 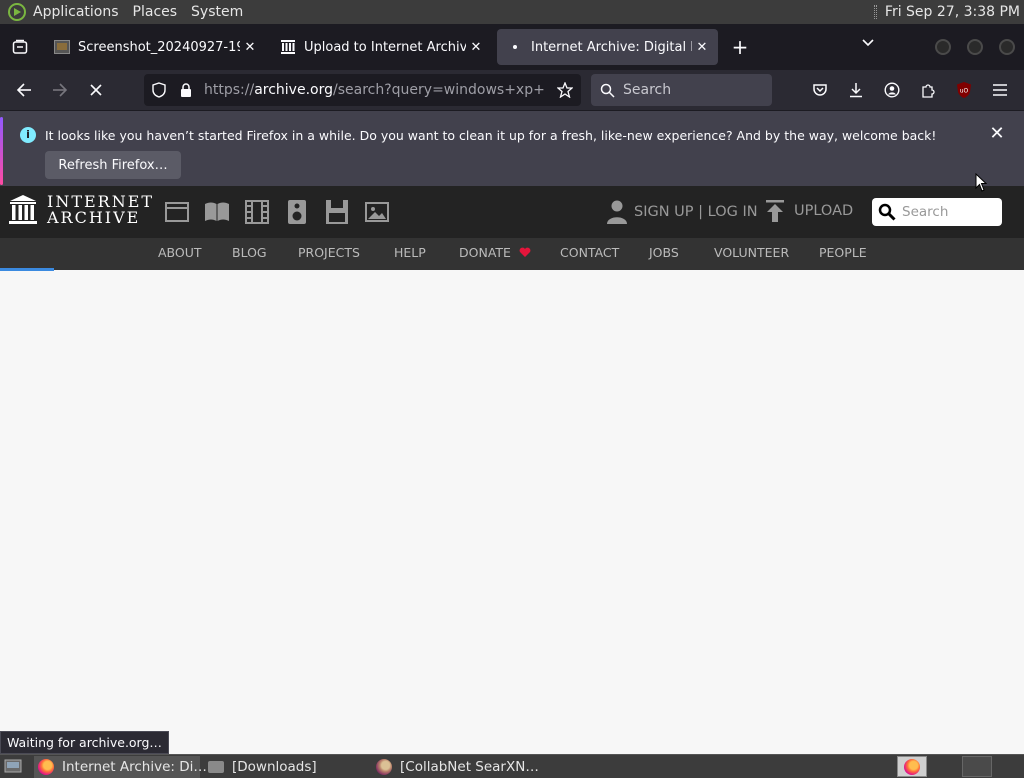 I want to click on user-icon, so click(x=617, y=212).